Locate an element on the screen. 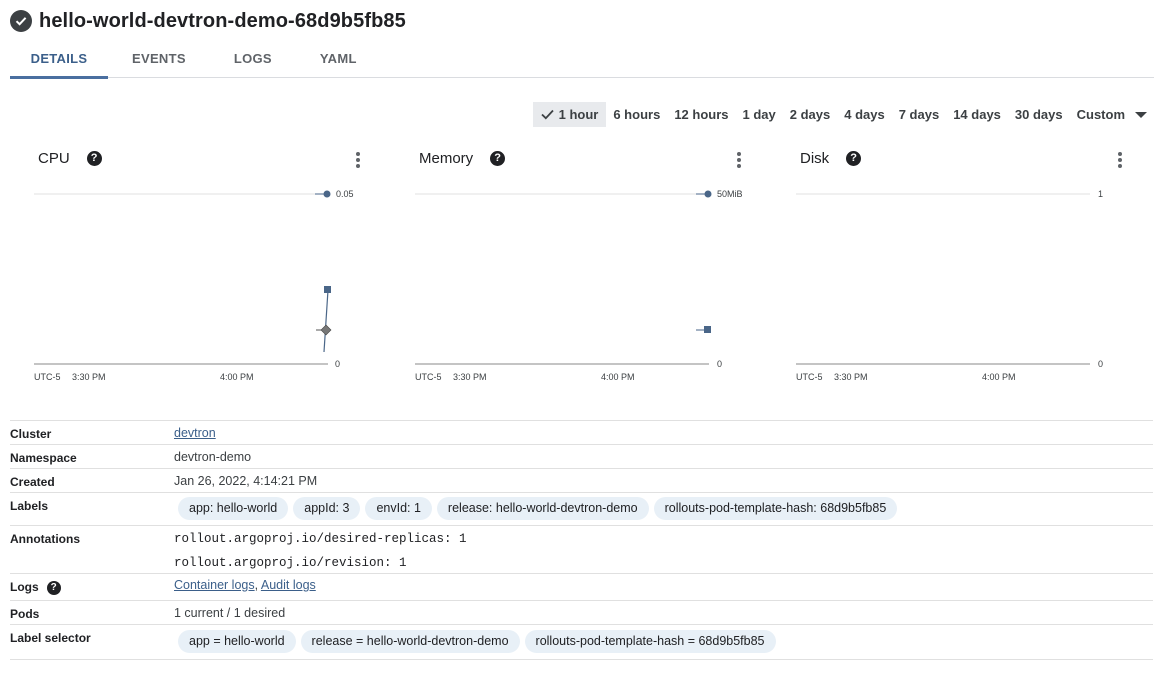 The image size is (1174, 678). disk-chart-plot: 1 0 UTC-5 3:30 PM 4:00 PM is located at coordinates (949, 285).